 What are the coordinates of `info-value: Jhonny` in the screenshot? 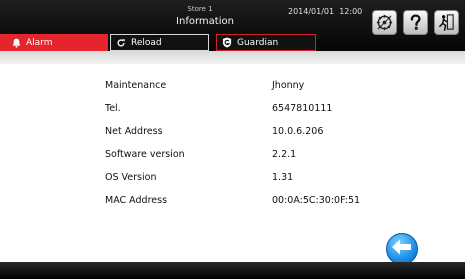 It's located at (288, 85).